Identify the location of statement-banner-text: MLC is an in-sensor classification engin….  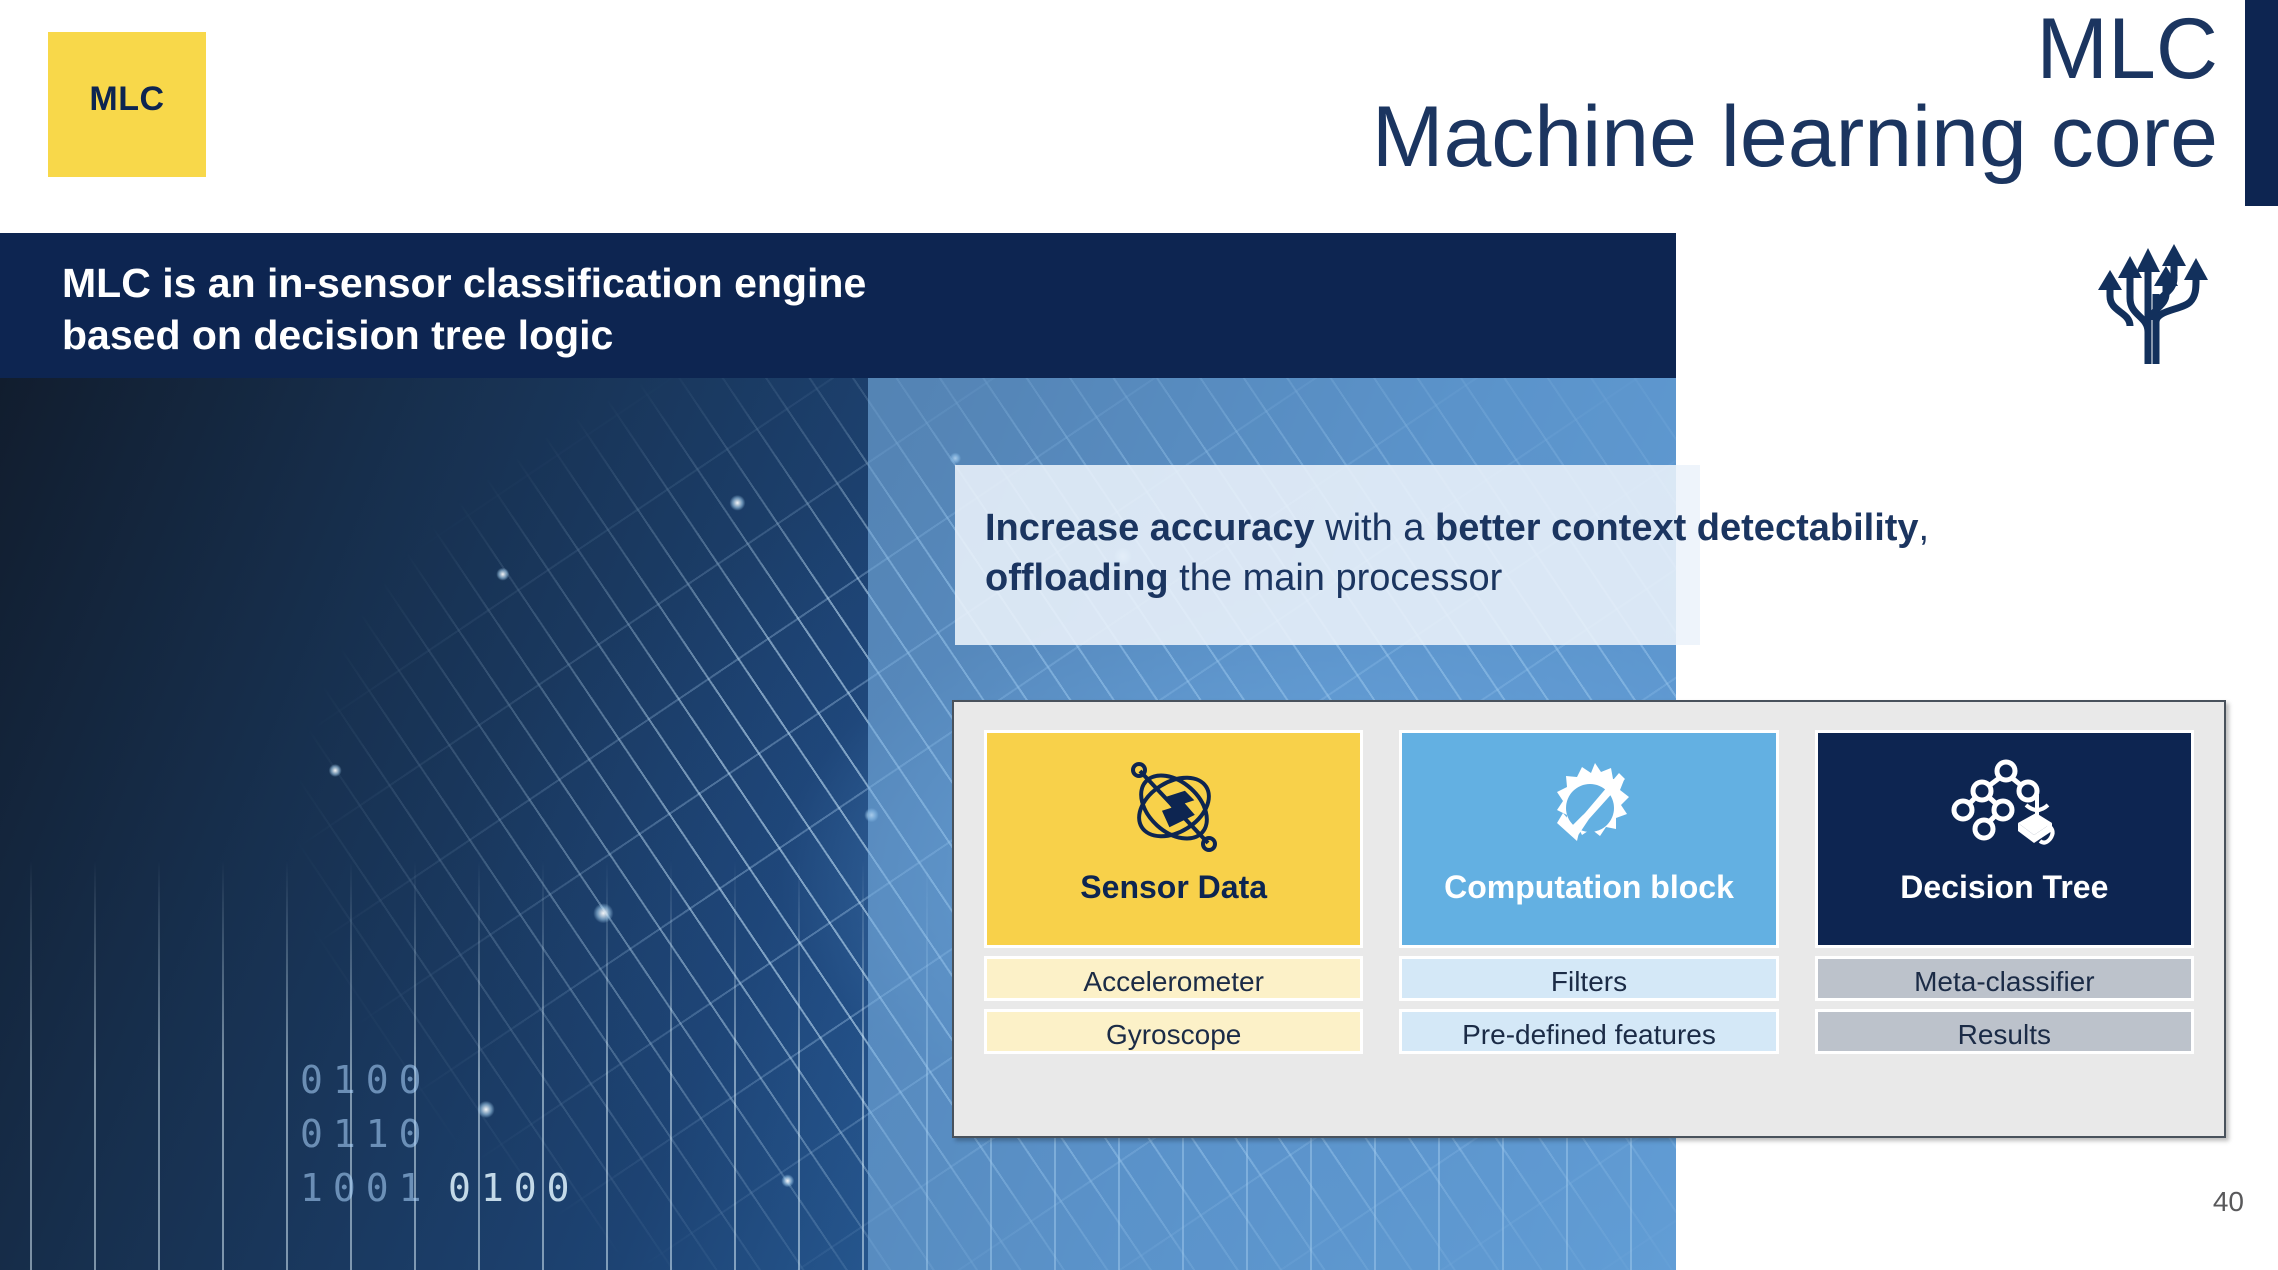
(854, 309).